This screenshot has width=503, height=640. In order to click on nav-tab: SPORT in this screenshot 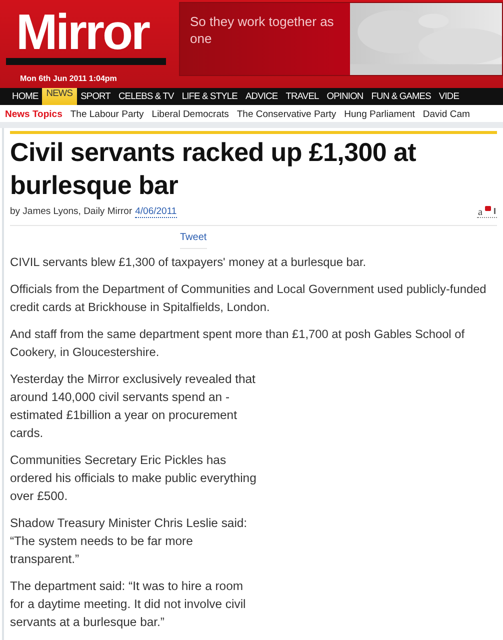, I will do `click(95, 96)`.